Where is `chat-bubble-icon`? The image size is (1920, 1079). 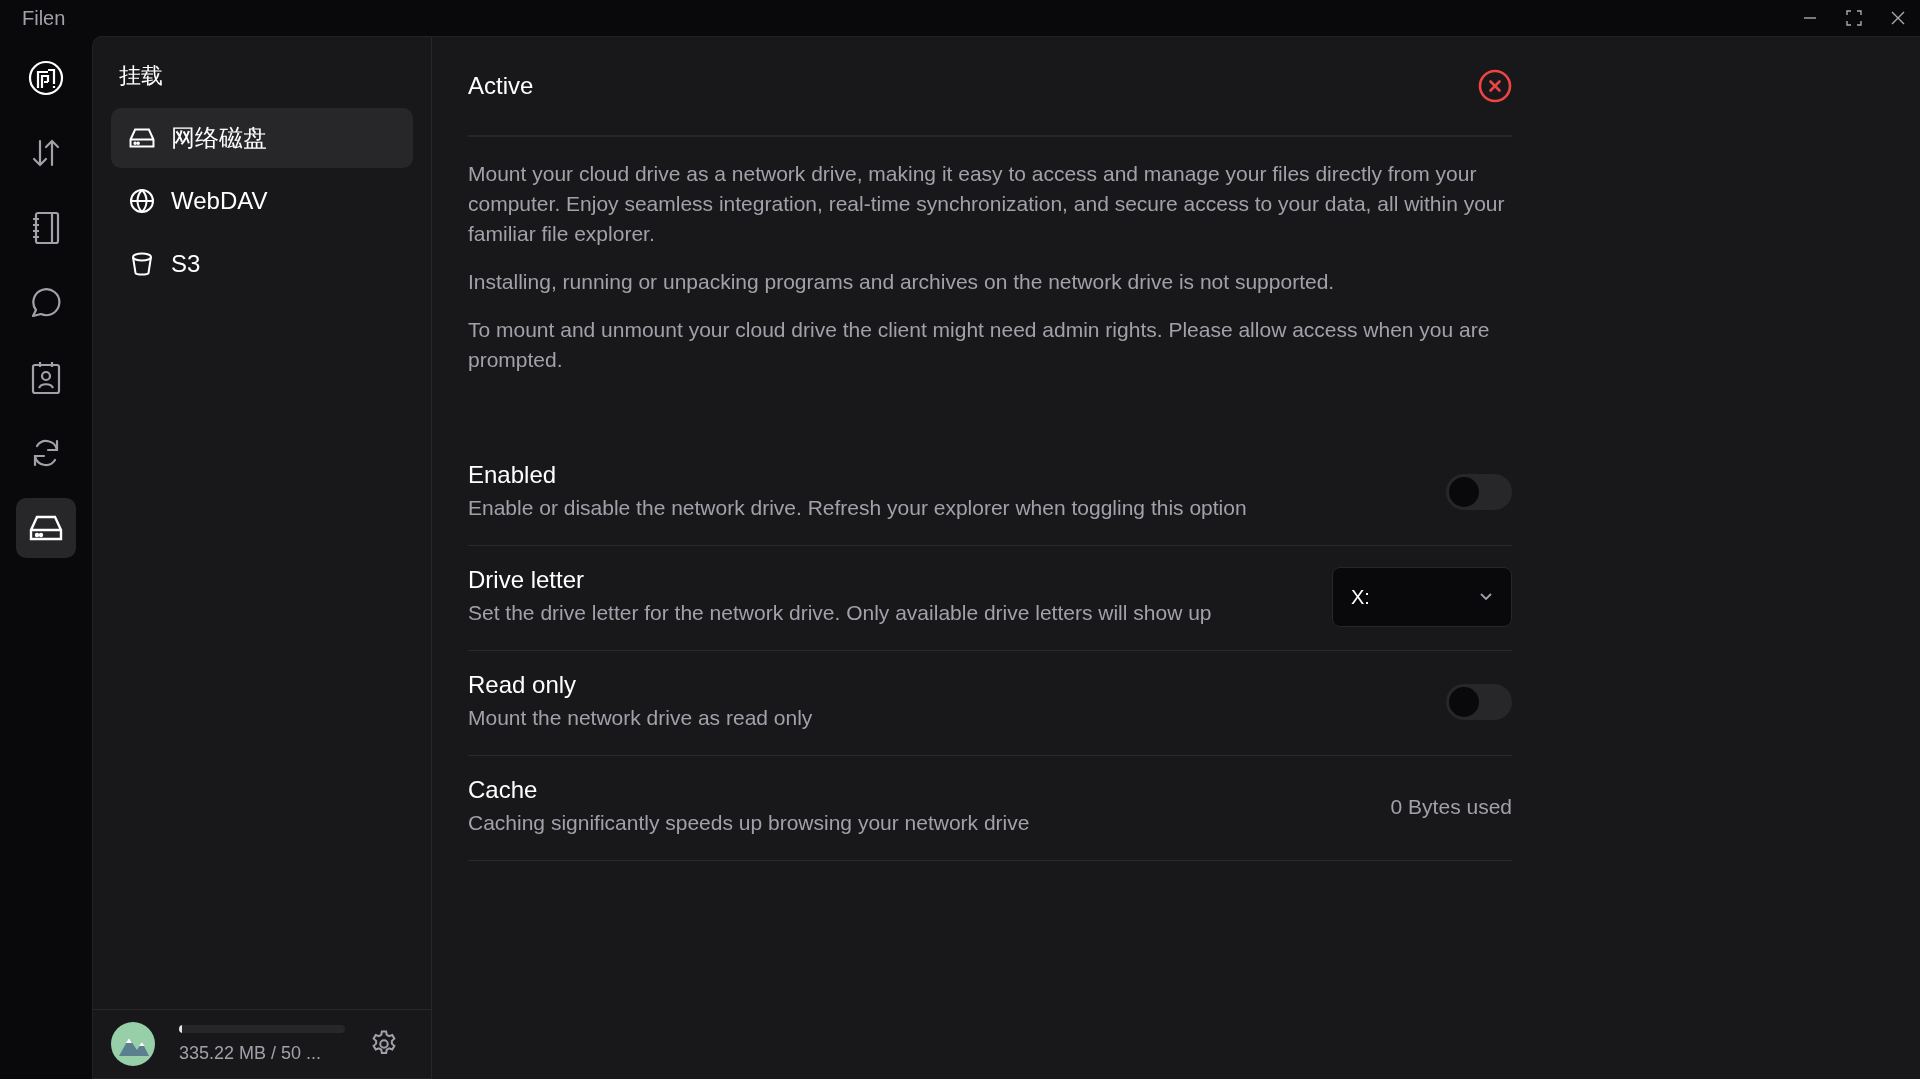
chat-bubble-icon is located at coordinates (46, 303).